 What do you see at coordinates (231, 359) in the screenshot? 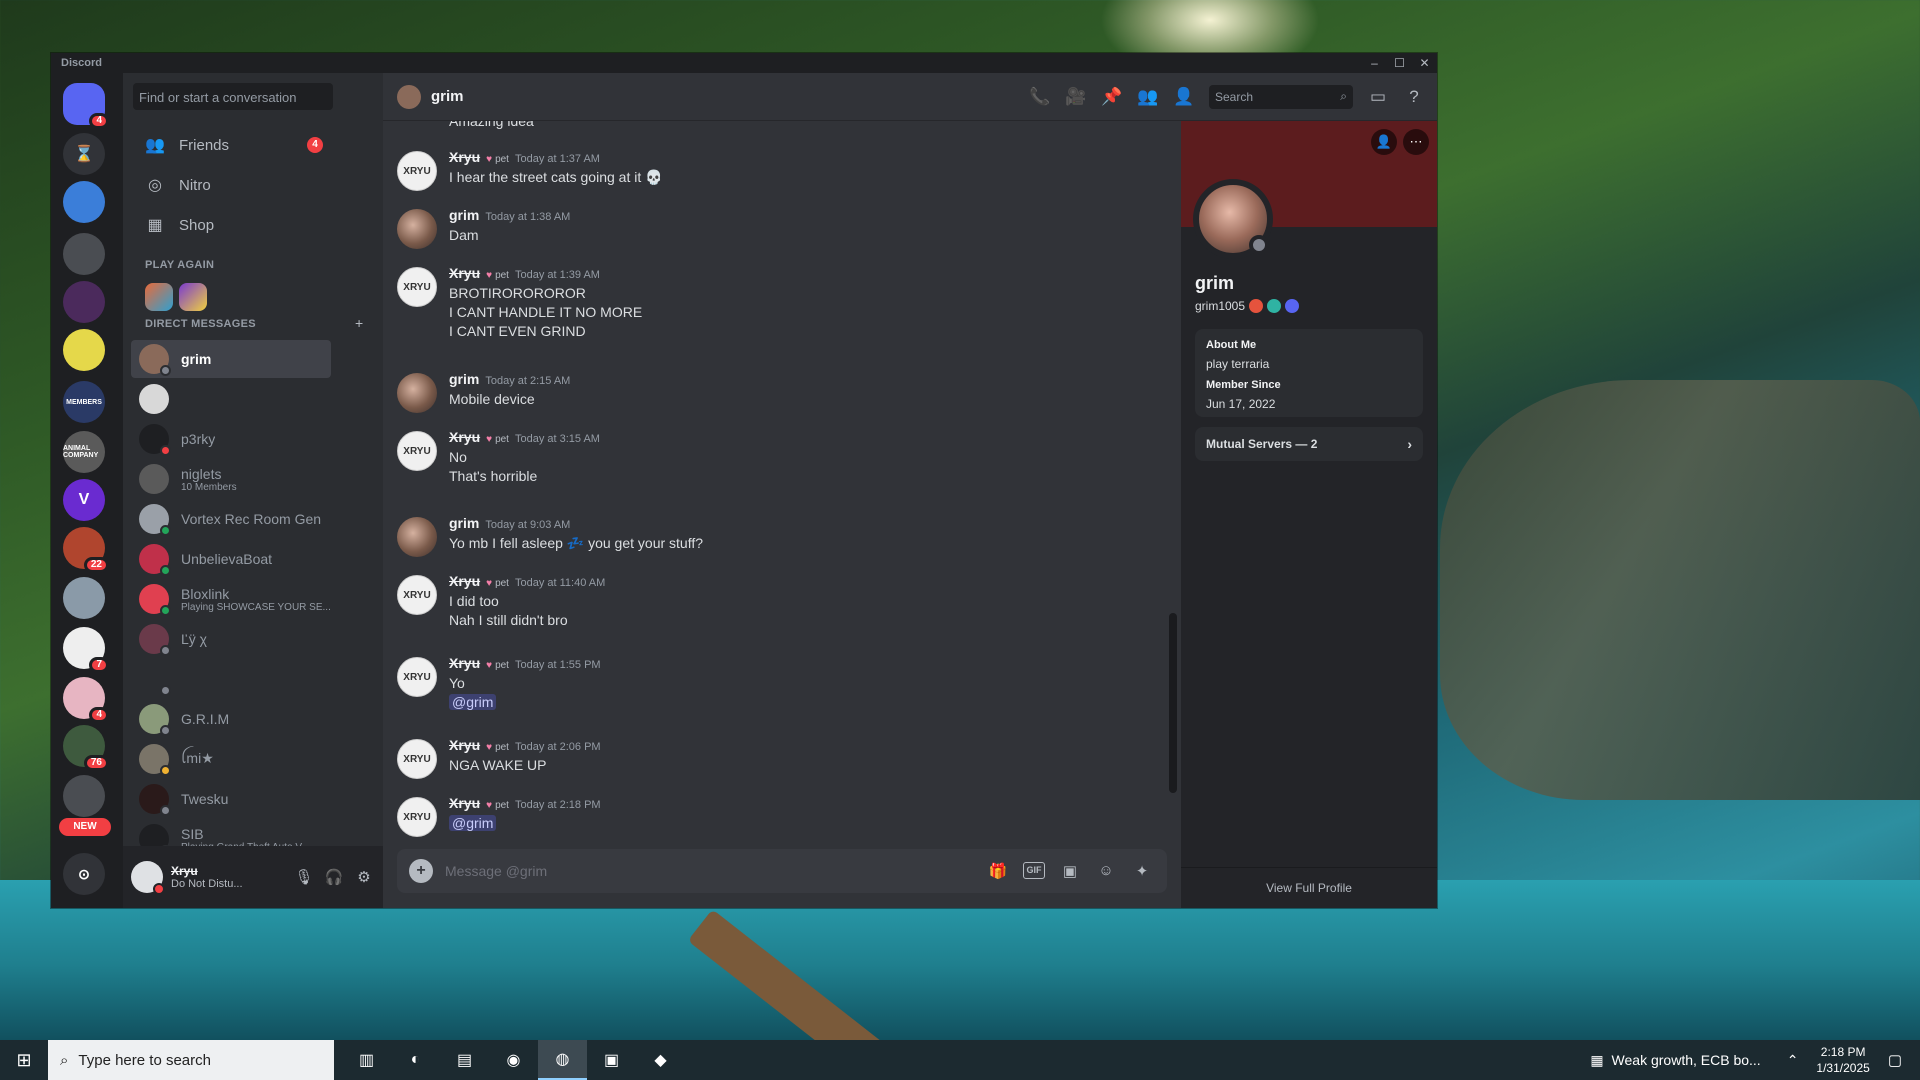
I see `dm-item: grim` at bounding box center [231, 359].